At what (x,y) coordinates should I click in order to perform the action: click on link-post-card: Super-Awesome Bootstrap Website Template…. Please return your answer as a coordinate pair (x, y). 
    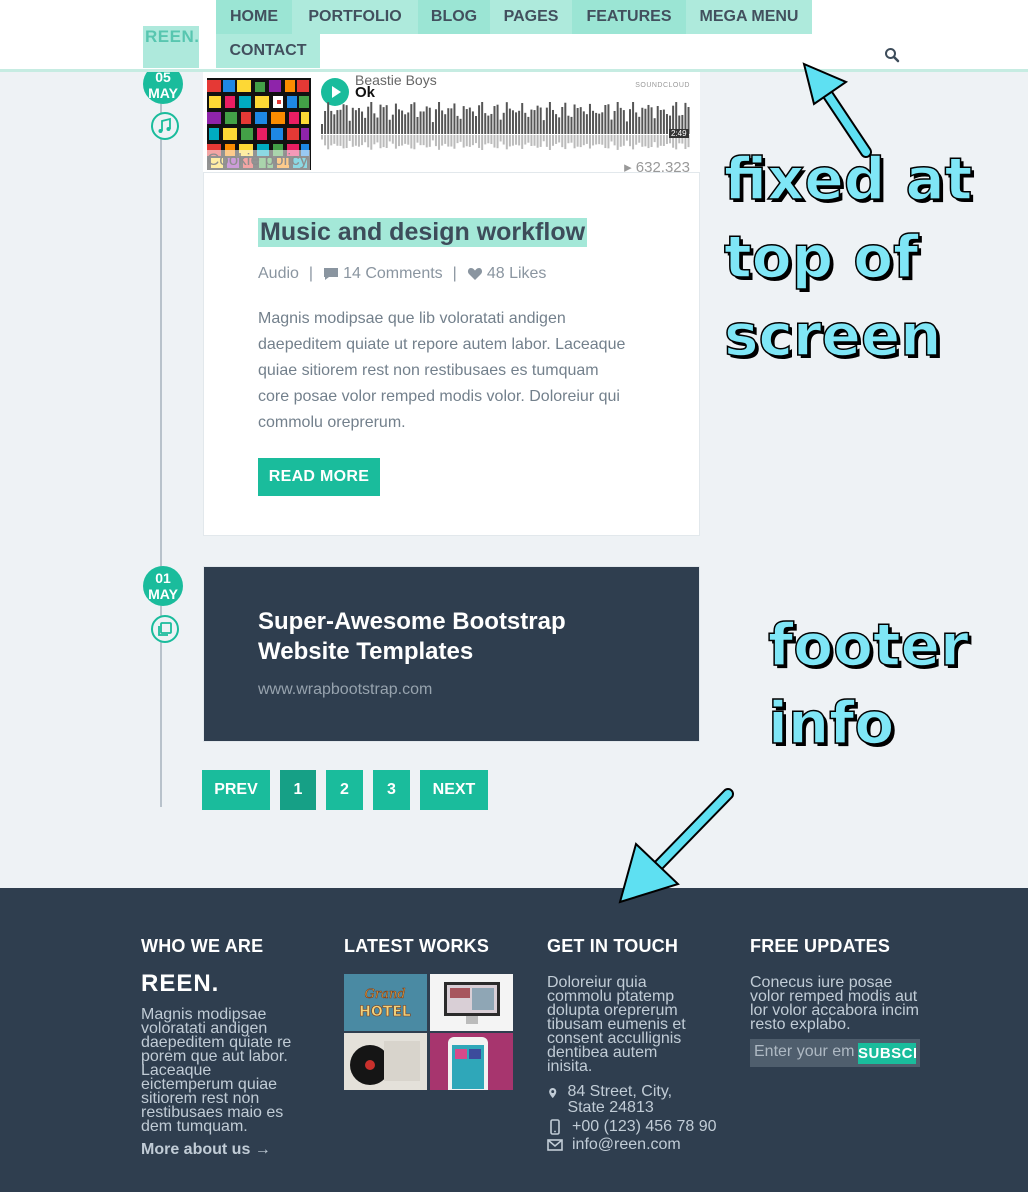
    Looking at the image, I should click on (451, 654).